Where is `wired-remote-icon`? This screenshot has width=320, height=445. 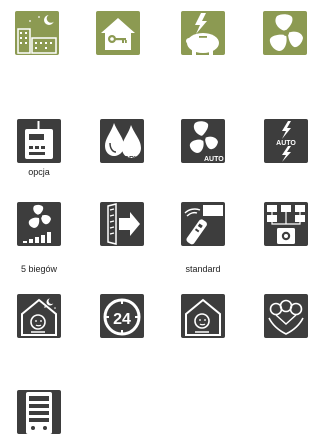 wired-remote-icon is located at coordinates (39, 141).